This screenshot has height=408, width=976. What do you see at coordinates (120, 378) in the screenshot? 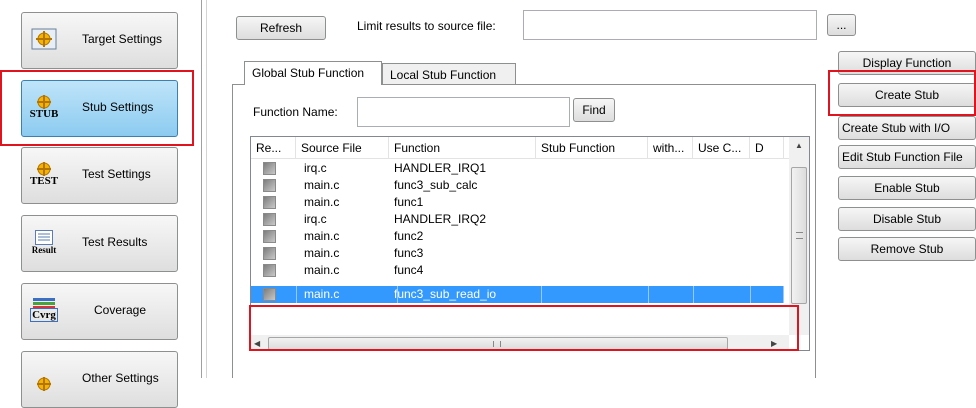
I see `nav-label: Other Settings` at bounding box center [120, 378].